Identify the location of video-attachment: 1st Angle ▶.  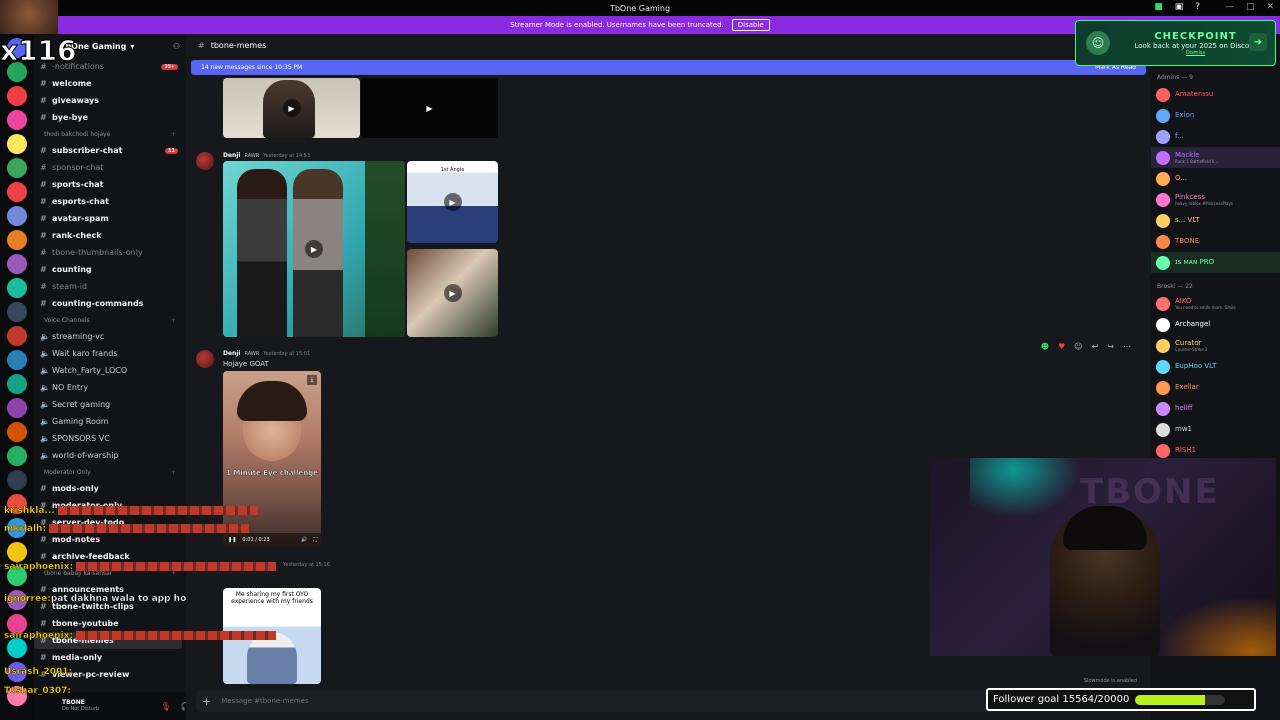
(452, 202).